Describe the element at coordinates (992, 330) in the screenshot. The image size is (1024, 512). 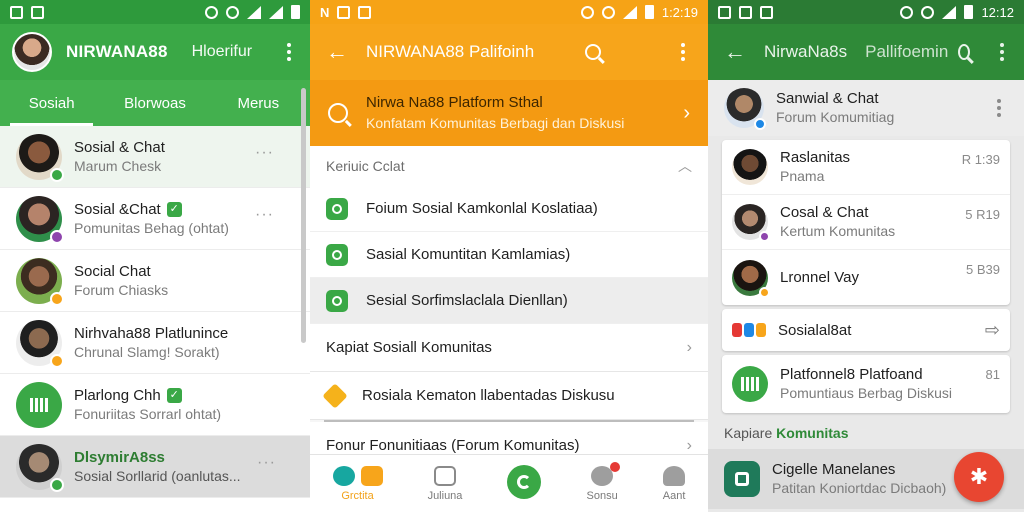
I see `label-icon: ⇨` at that location.